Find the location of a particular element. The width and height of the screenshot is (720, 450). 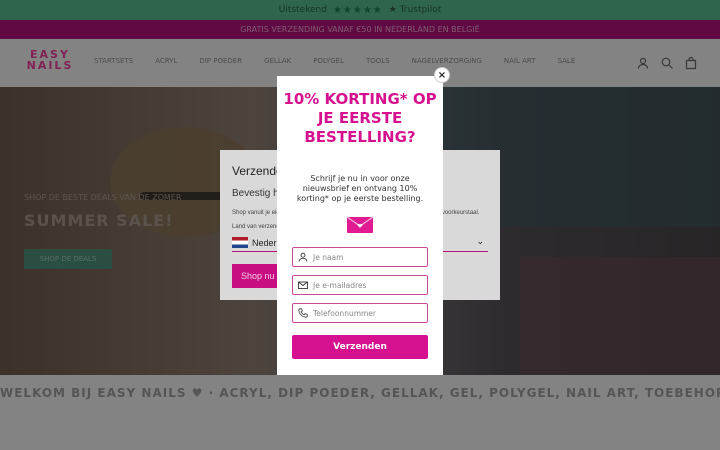

netherlands-flag-icon is located at coordinates (240, 242).